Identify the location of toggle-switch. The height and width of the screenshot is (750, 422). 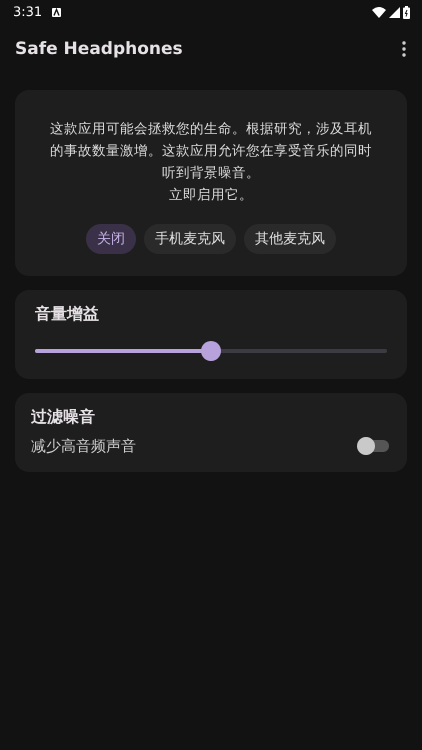
(374, 446).